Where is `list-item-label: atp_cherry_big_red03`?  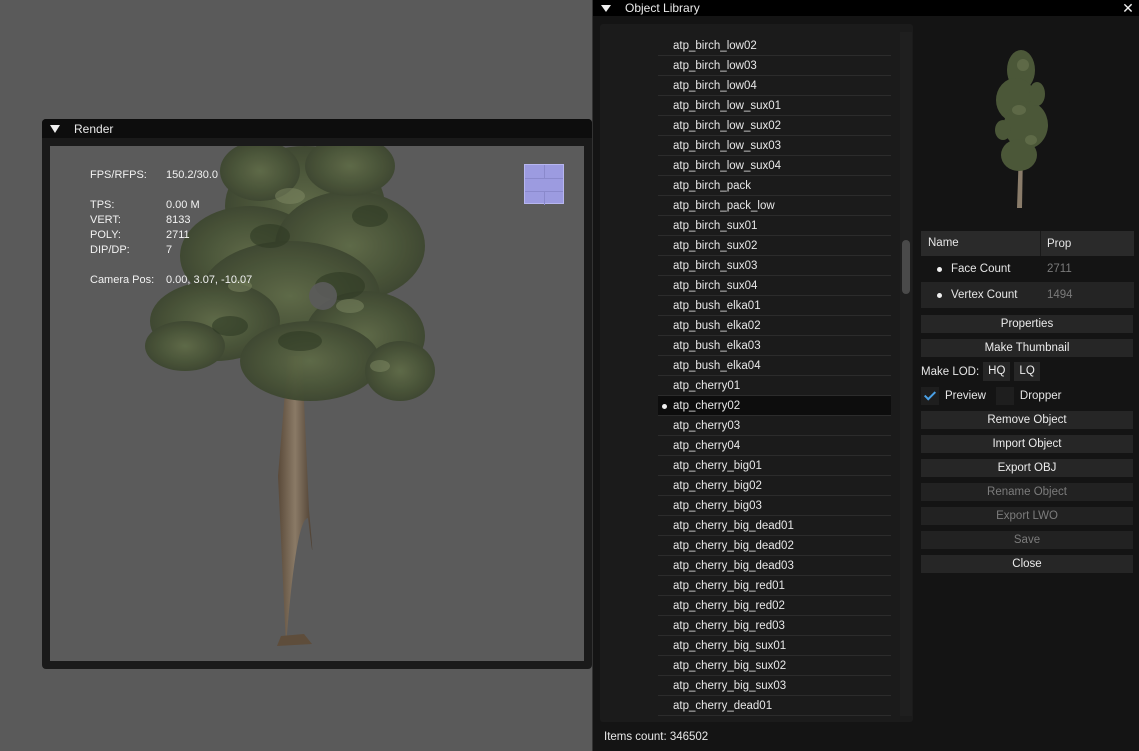
list-item-label: atp_cherry_big_red03 is located at coordinates (729, 626).